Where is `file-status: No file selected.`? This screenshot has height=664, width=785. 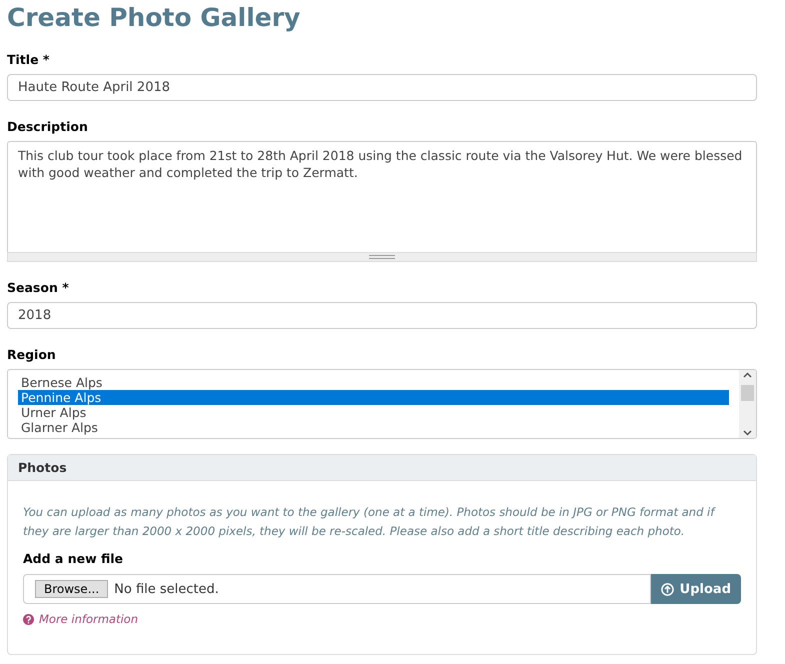
file-status: No file selected. is located at coordinates (166, 589).